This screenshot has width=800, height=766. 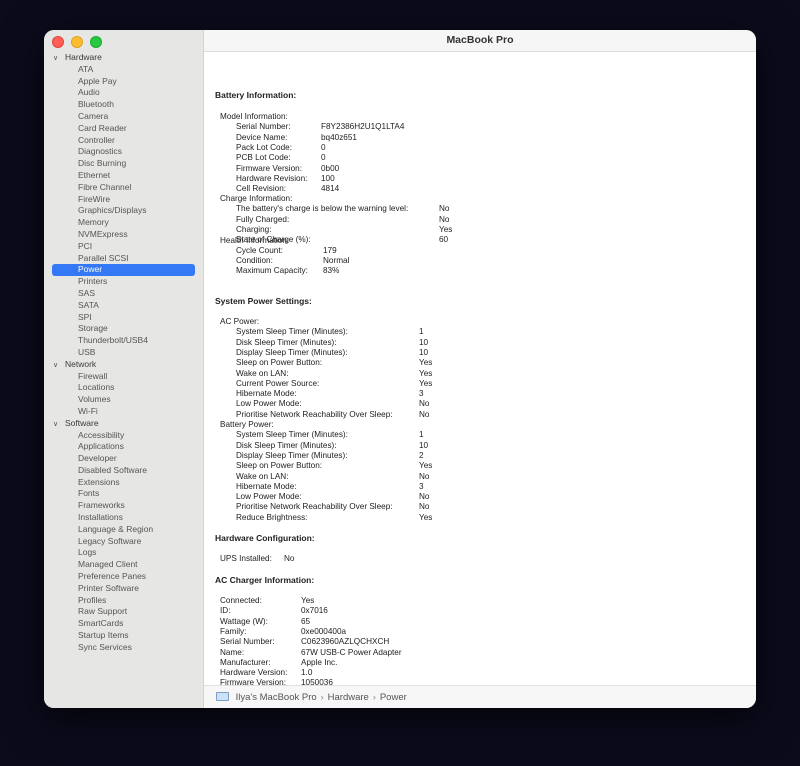 What do you see at coordinates (123, 412) in the screenshot?
I see `sidebar-item-wi-fi: Wi-Fi` at bounding box center [123, 412].